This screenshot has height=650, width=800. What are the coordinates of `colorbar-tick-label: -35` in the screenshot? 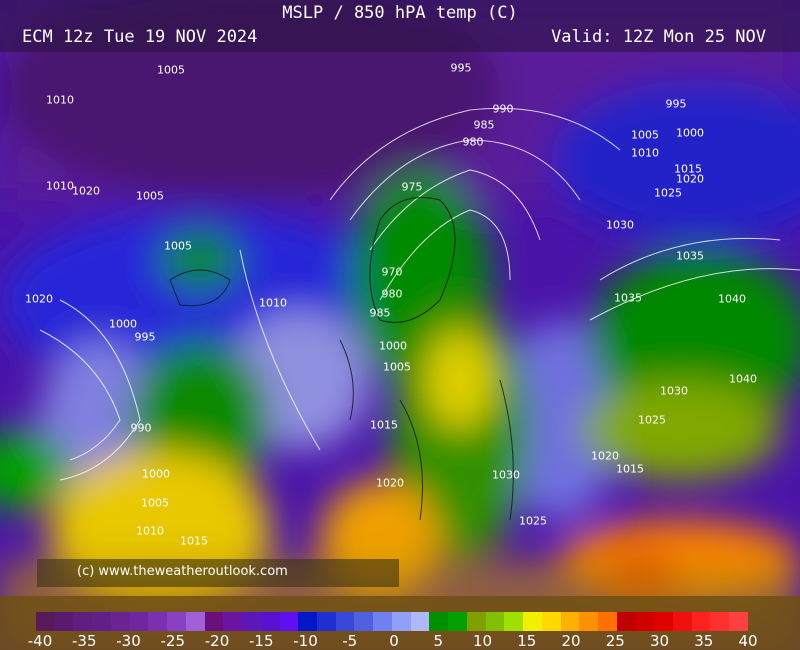 It's located at (84, 641).